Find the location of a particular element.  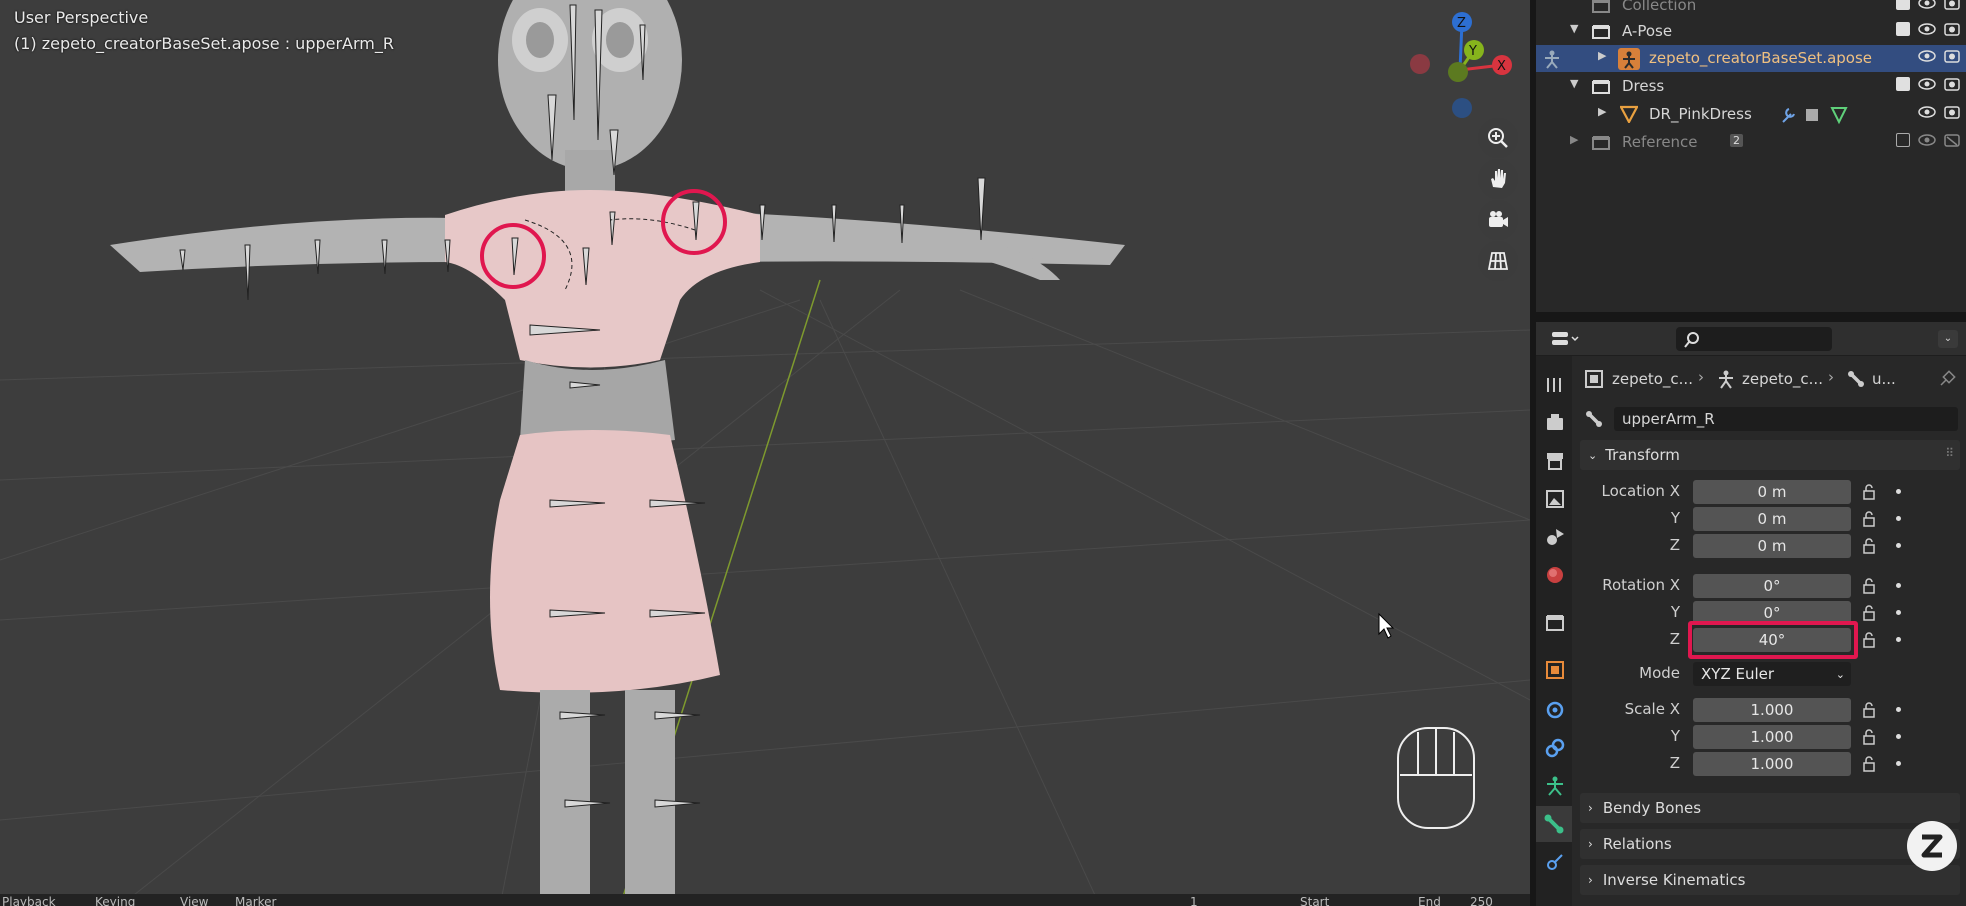

bone-constraint-tab-icon is located at coordinates (1555, 862).